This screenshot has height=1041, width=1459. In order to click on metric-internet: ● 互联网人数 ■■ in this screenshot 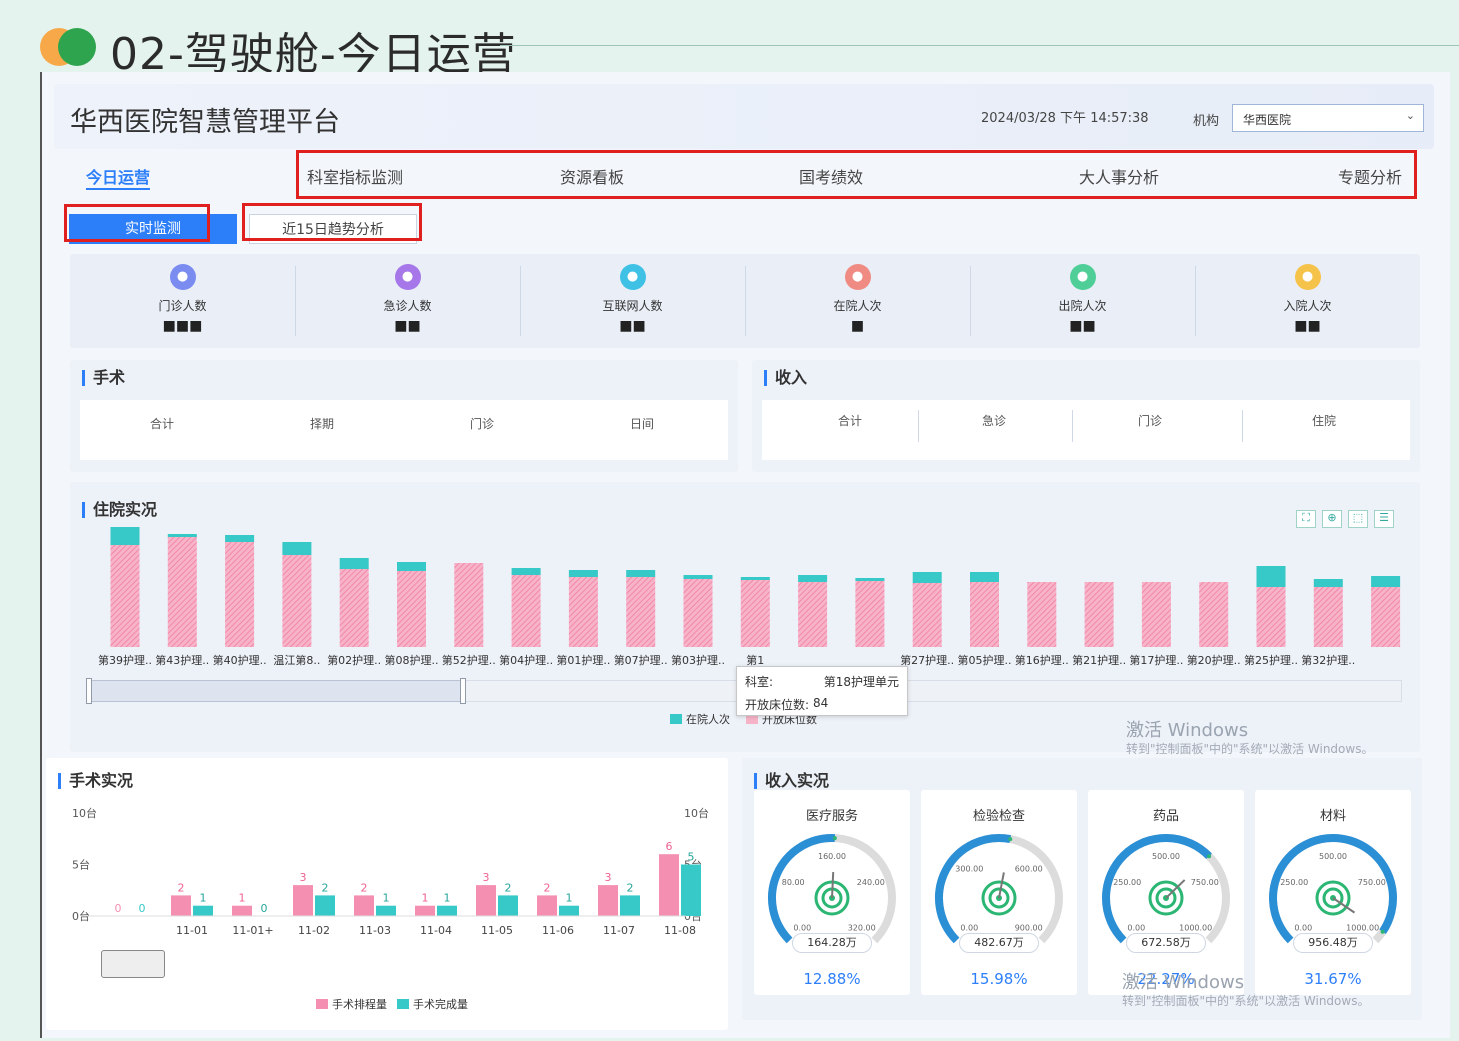, I will do `click(632, 301)`.